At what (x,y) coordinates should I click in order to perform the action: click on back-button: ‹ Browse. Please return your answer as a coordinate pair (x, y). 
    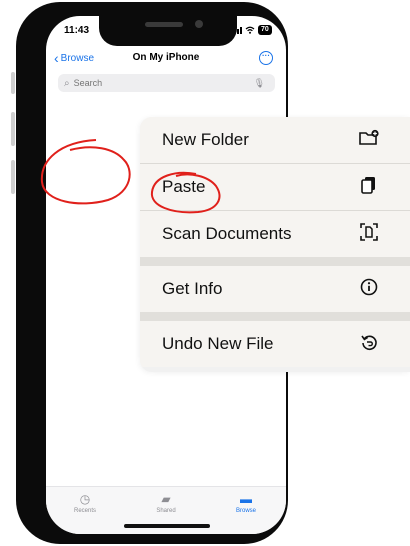
    Looking at the image, I should click on (74, 58).